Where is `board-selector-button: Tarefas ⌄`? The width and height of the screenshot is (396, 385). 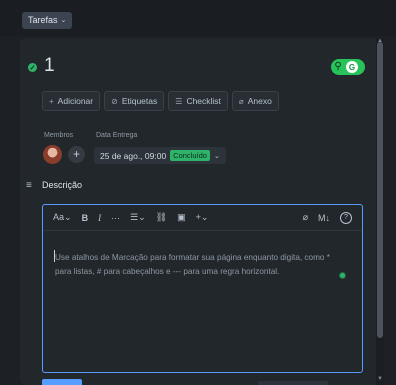
board-selector-button: Tarefas ⌄ is located at coordinates (47, 20).